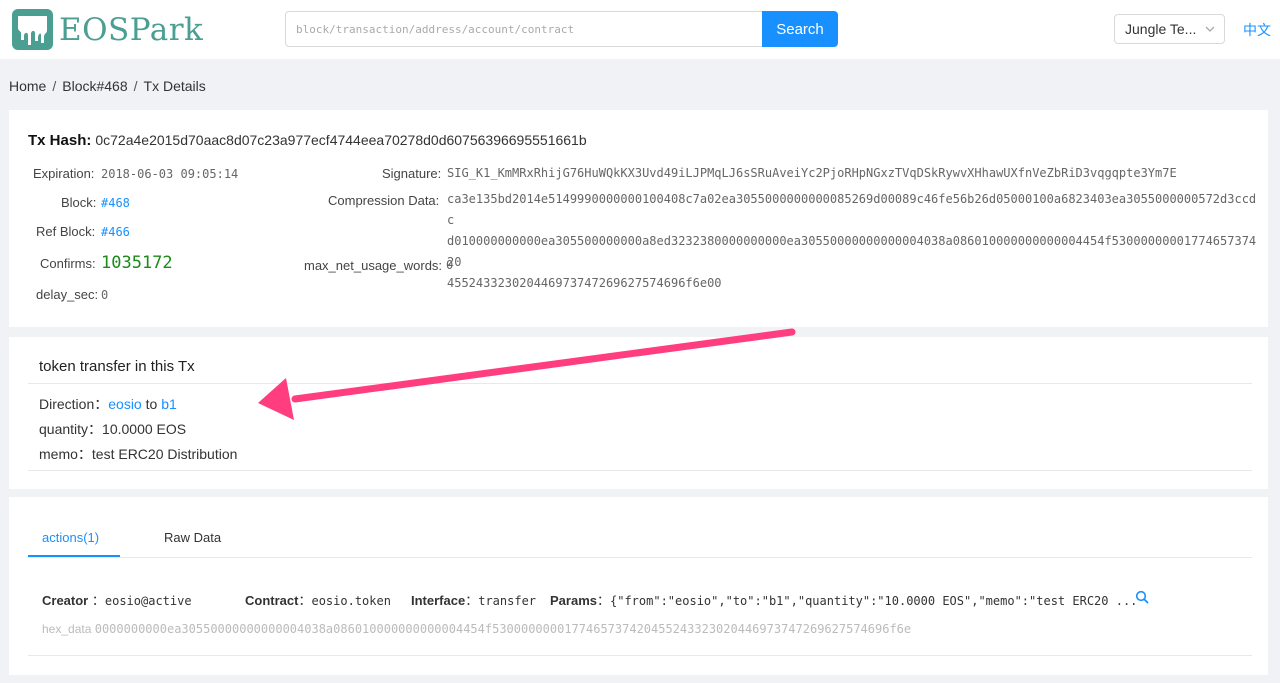 The width and height of the screenshot is (1280, 683). Describe the element at coordinates (1257, 30) in the screenshot. I see `language-switch: 中文` at that location.